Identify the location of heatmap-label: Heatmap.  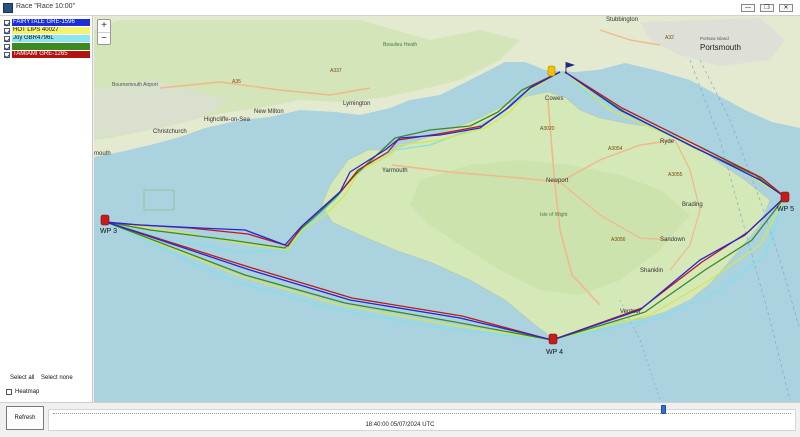
(27, 392).